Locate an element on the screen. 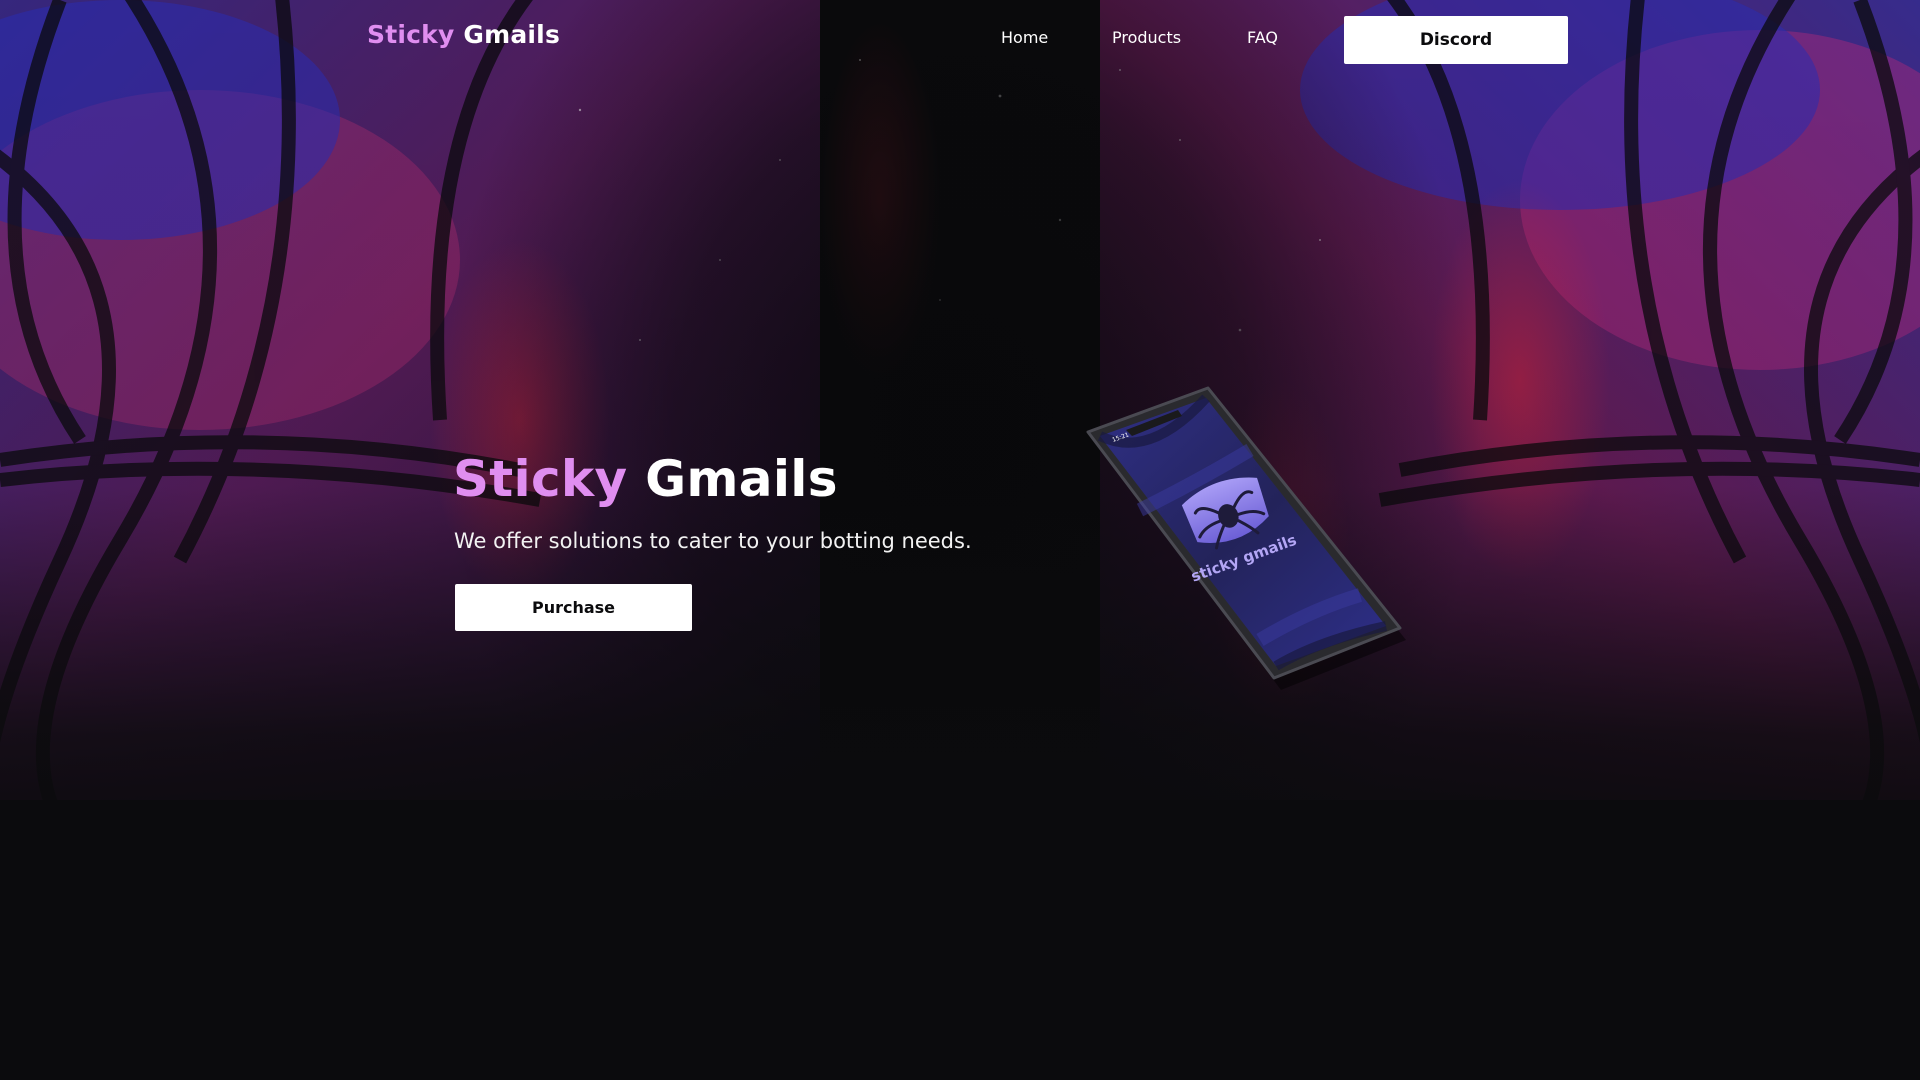  discord-button: Discord is located at coordinates (1456, 40).